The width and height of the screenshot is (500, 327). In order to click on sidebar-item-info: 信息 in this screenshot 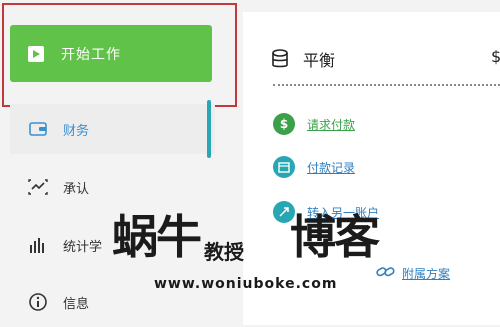, I will do `click(112, 302)`.